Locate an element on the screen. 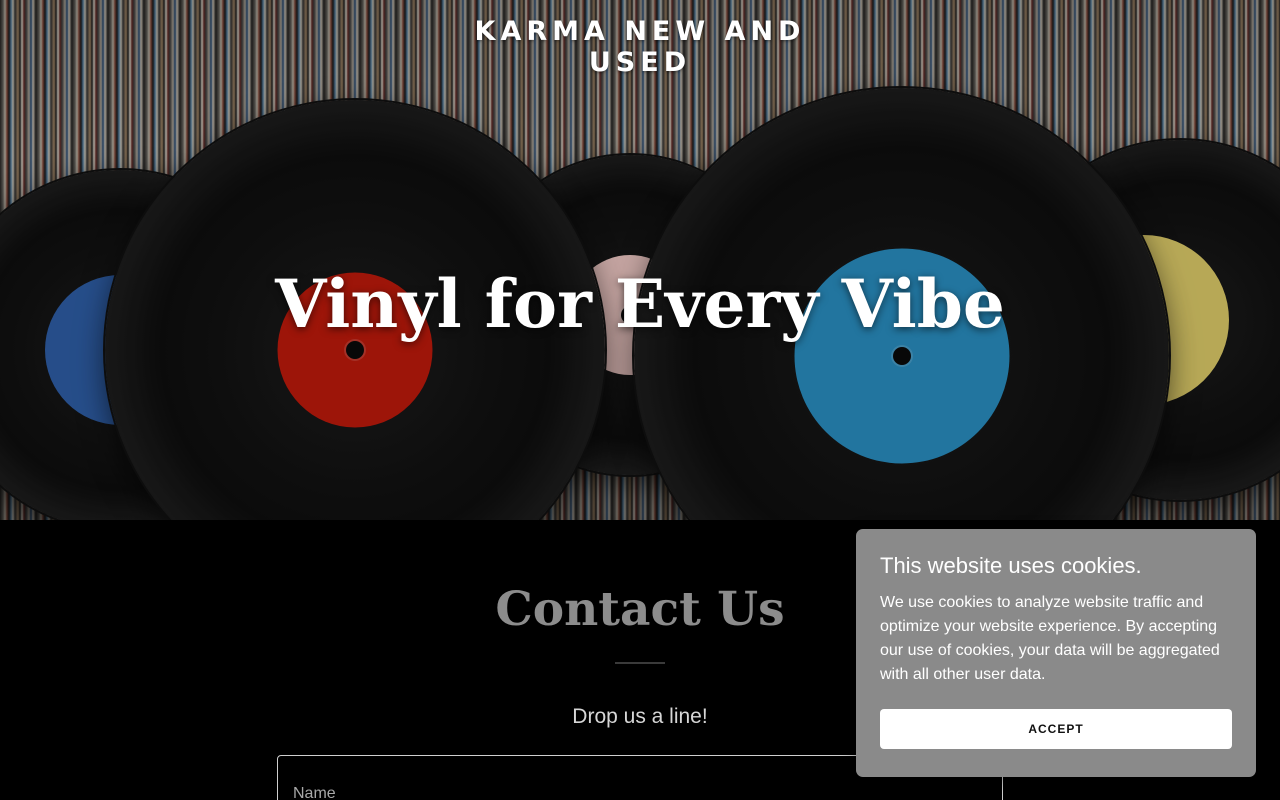 Image resolution: width=1280 pixels, height=800 pixels. hero-title: Vinyl for Every Vibe is located at coordinates (640, 304).